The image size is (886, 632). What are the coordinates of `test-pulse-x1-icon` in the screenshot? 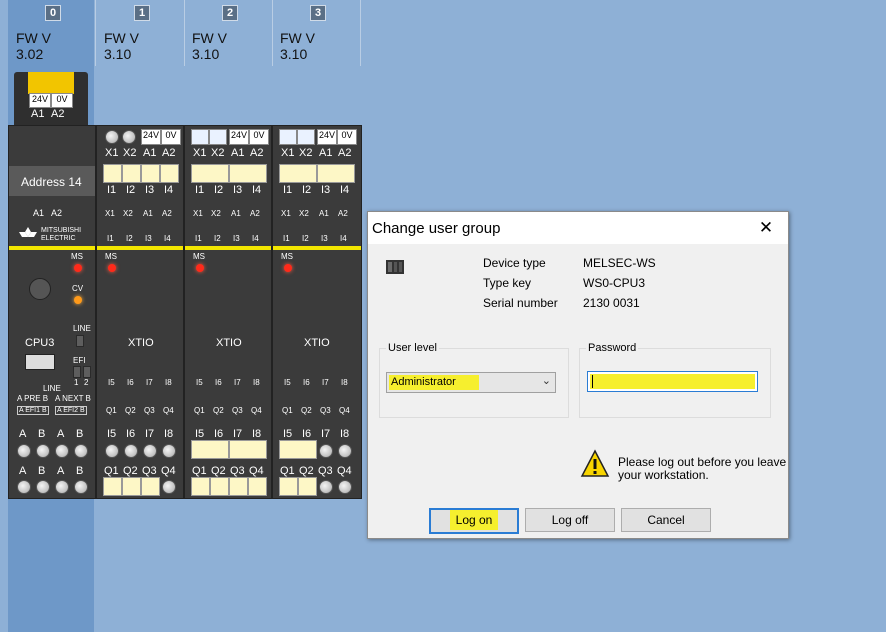 It's located at (200, 137).